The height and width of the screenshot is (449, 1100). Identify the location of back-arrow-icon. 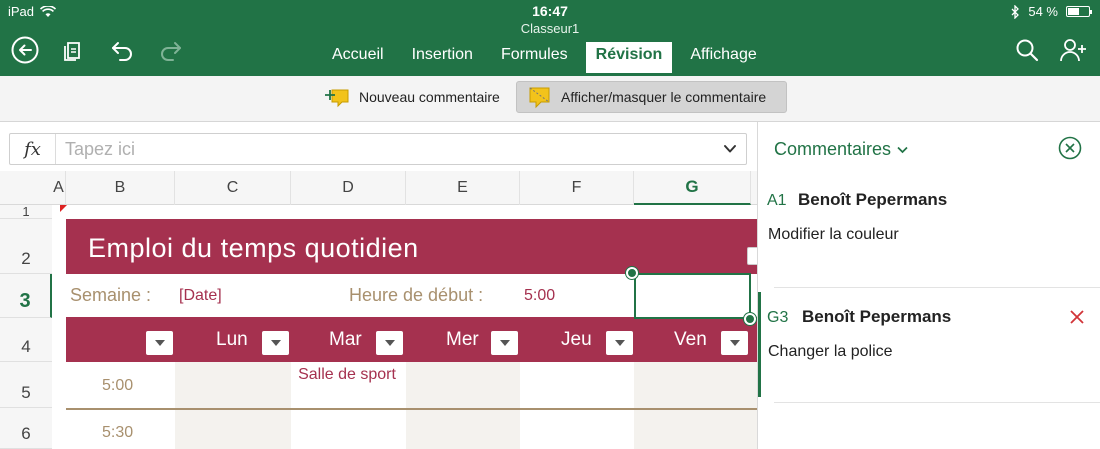
(25, 50).